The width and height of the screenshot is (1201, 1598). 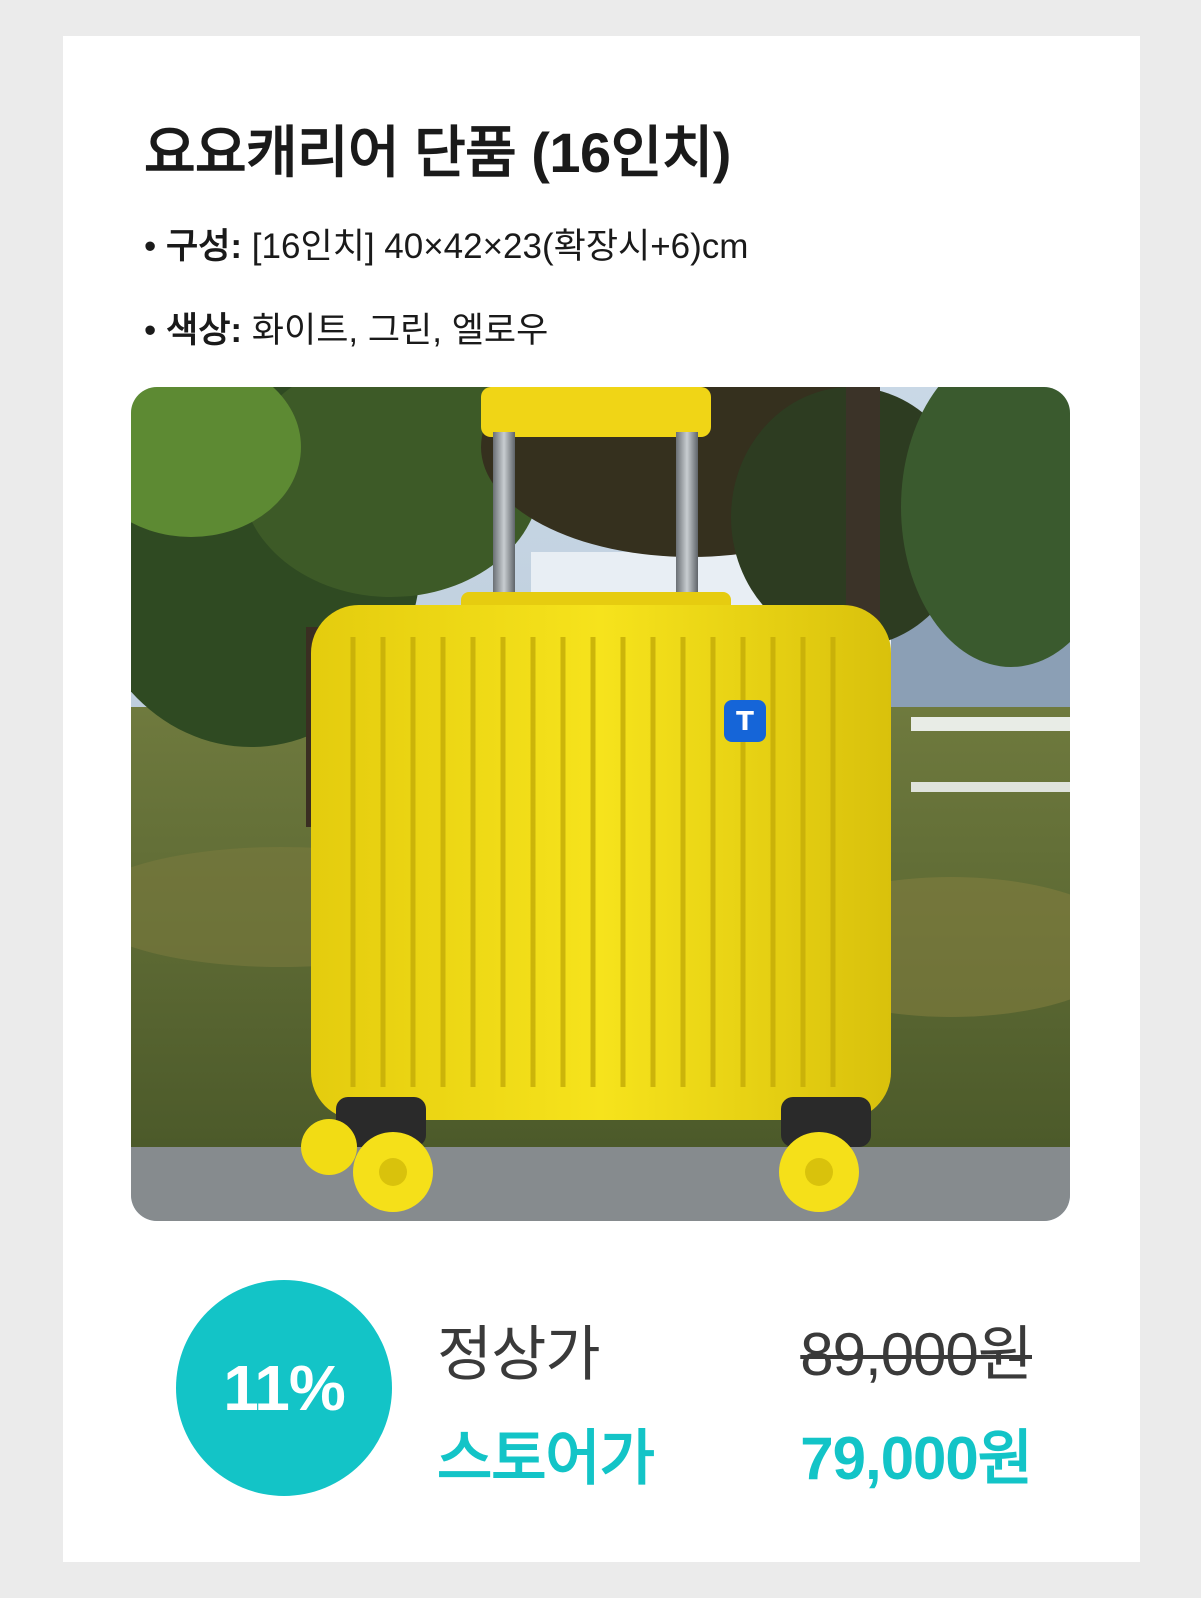 I want to click on spec-key: 구성:, so click(x=204, y=246).